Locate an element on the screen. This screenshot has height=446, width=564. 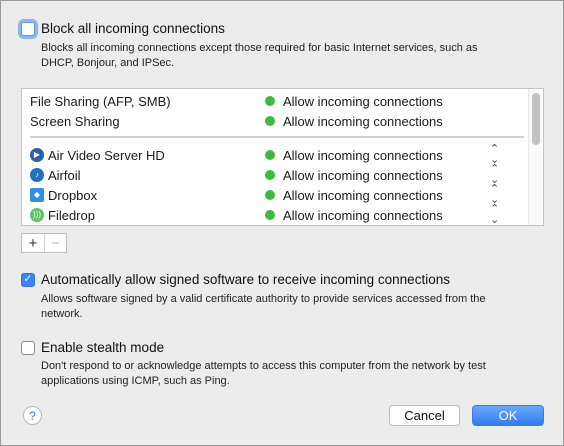
app-row-dropbox: ◆ Dropbox Allow incoming connections ⌃ ⌄ is located at coordinates (274, 195).